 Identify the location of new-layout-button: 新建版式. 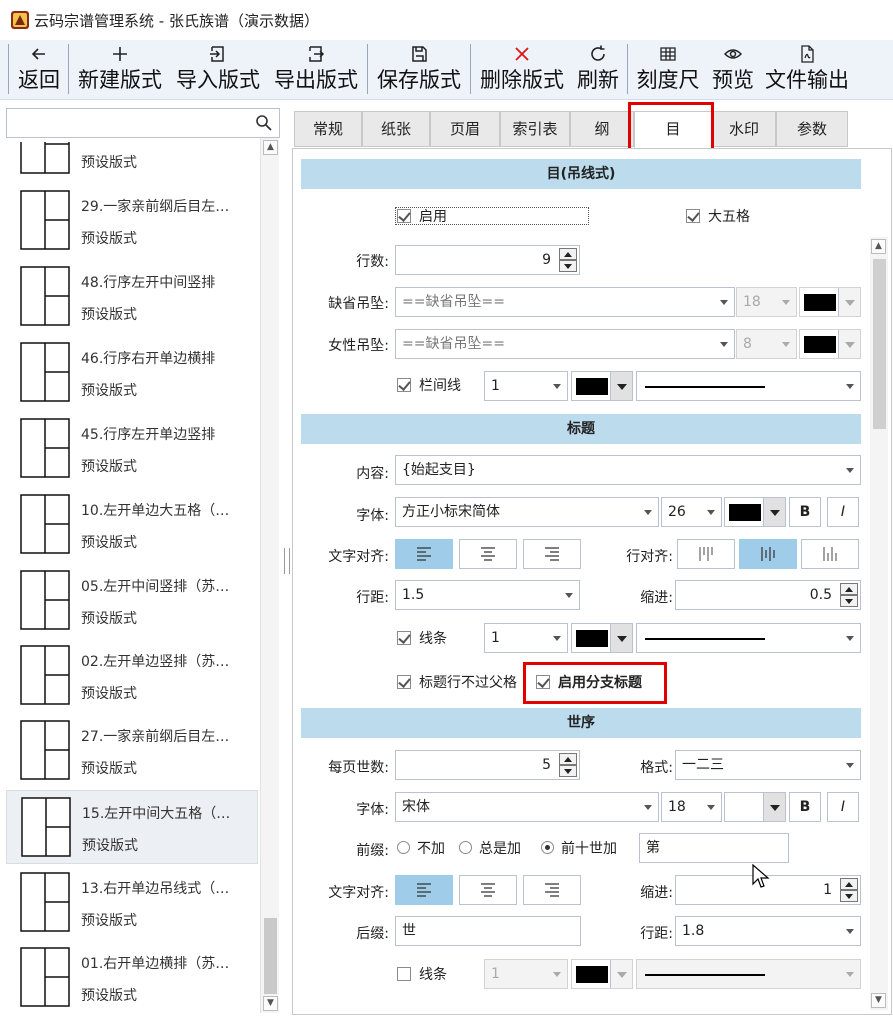
(120, 70).